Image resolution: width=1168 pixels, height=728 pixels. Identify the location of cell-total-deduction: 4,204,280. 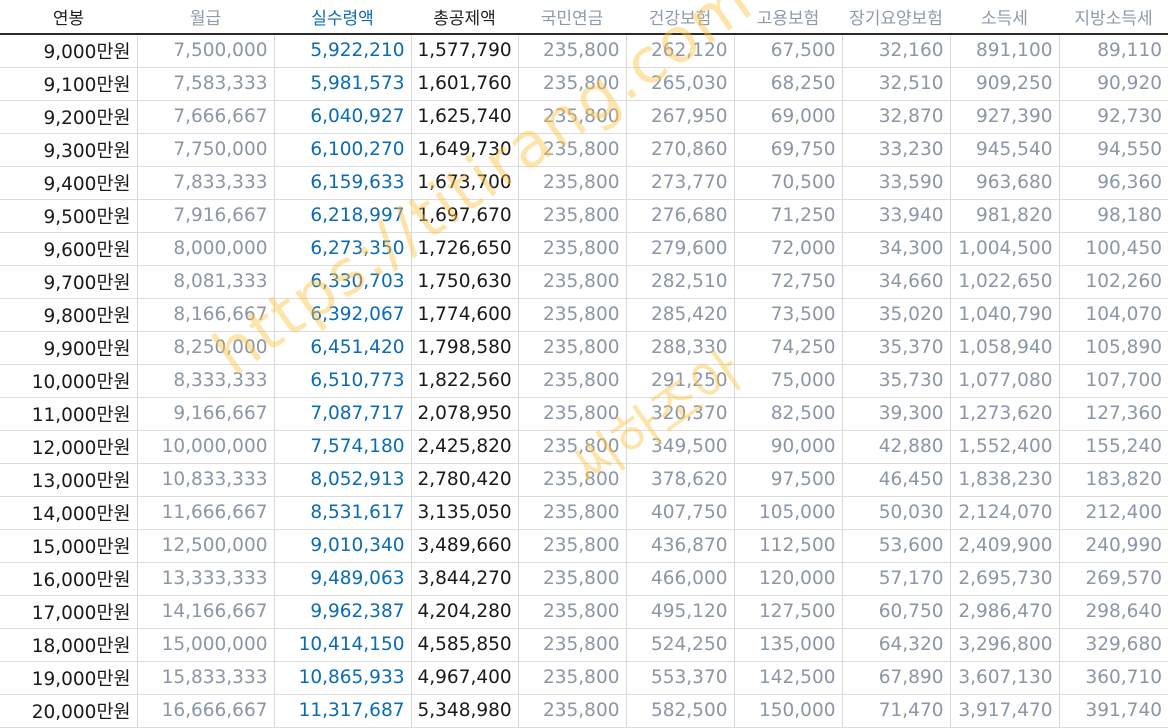
(465, 612).